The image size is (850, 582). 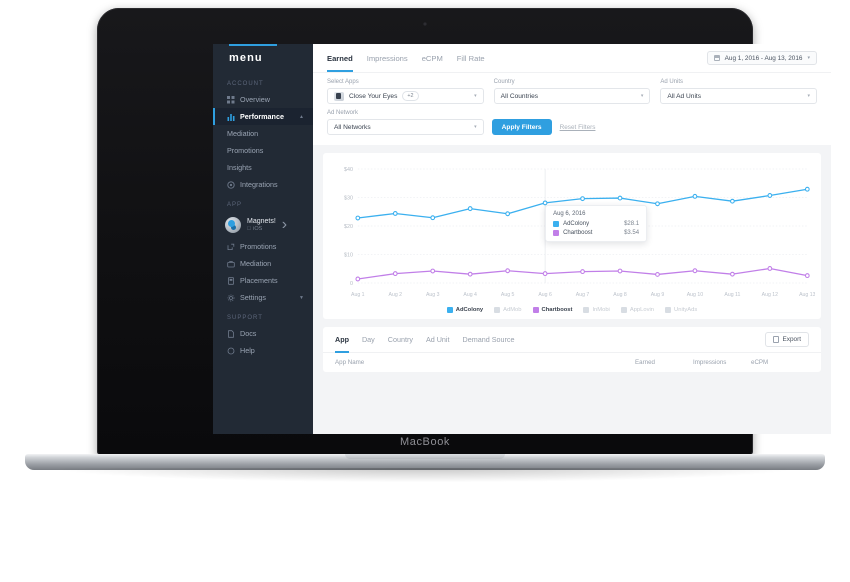 I want to click on legend-item: AdColony, so click(x=464, y=310).